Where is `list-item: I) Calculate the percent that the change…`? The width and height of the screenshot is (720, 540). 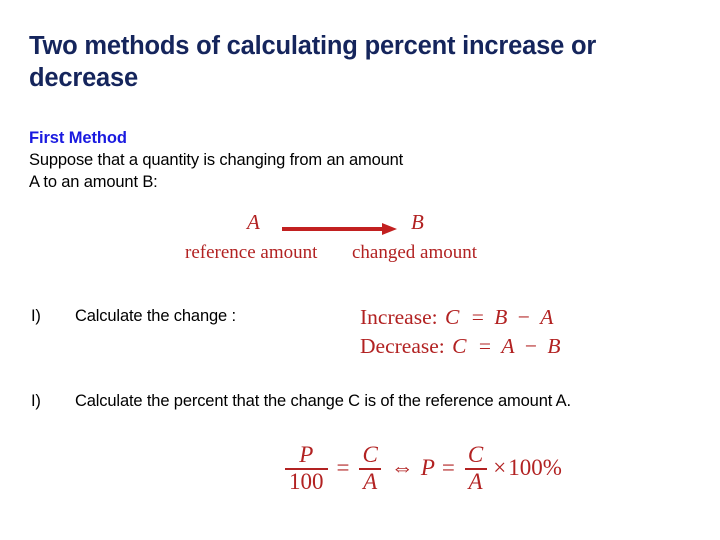
list-item: I) Calculate the percent that the change… is located at coordinates (316, 401).